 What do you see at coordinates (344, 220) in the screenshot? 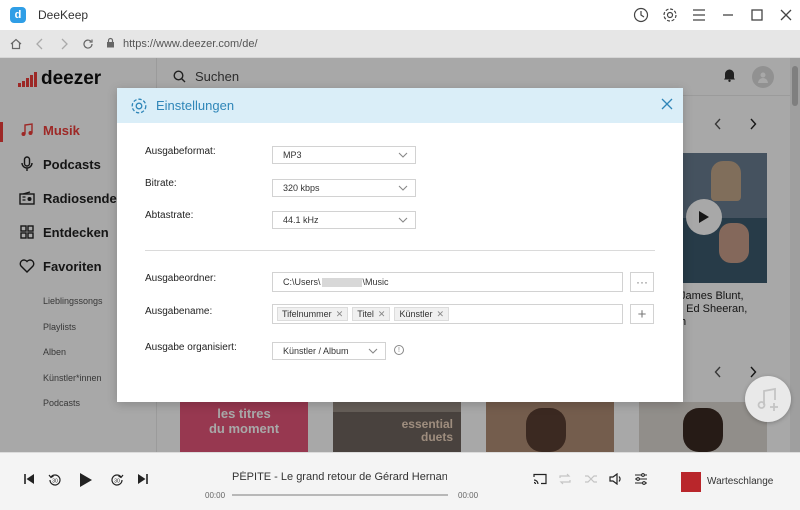
I see `samplerate-select: 44.1 kHz` at bounding box center [344, 220].